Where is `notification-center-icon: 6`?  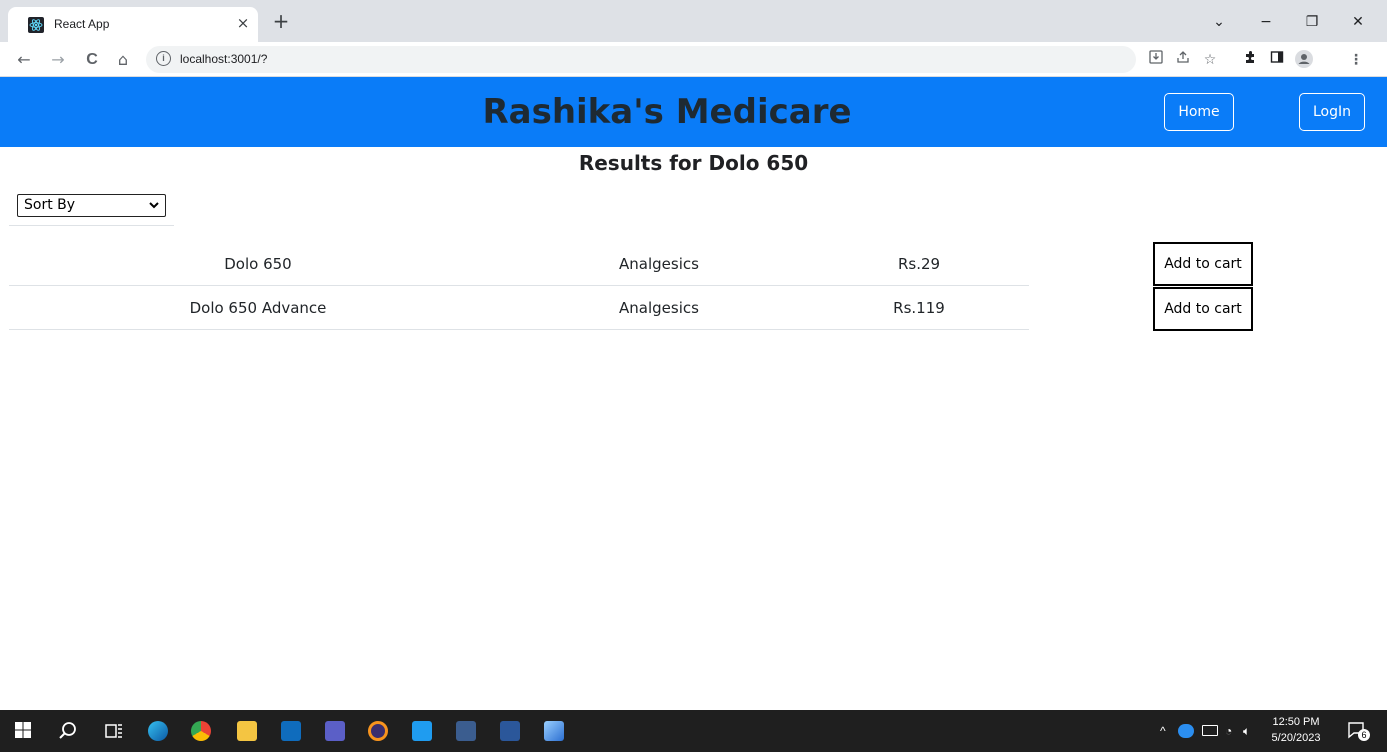
notification-center-icon: 6 is located at coordinates (1358, 731).